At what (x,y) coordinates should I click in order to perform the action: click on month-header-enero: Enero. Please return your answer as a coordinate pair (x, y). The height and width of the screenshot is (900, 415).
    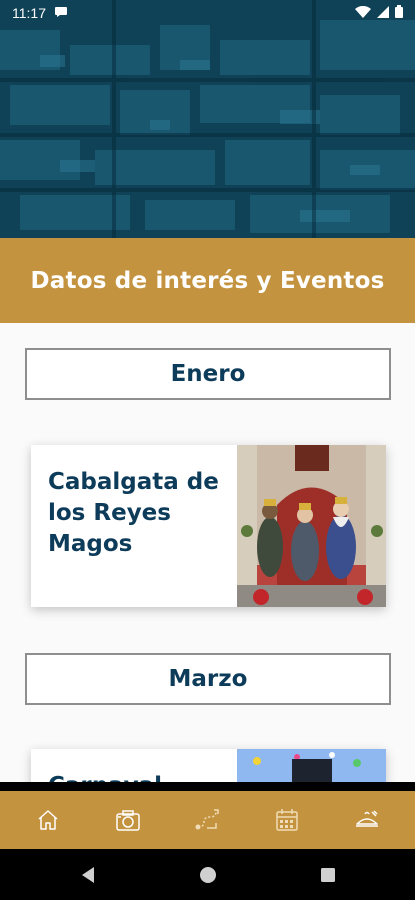
    Looking at the image, I should click on (208, 374).